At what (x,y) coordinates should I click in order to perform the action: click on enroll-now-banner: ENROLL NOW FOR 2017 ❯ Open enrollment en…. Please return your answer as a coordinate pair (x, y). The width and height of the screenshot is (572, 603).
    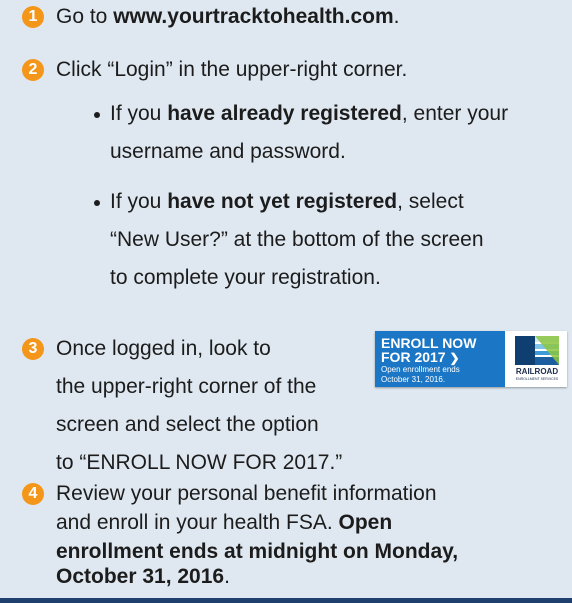
    Looking at the image, I should click on (471, 359).